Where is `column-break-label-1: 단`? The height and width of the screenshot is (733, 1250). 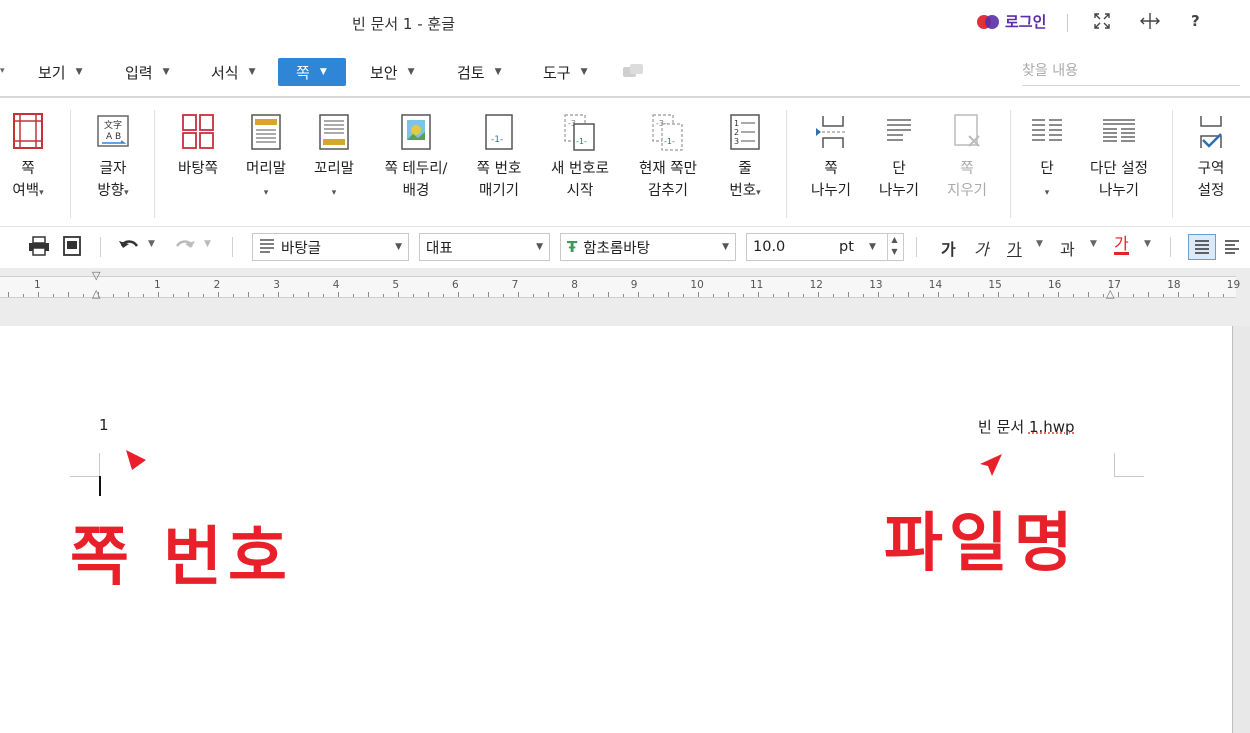 column-break-label-1: 단 is located at coordinates (899, 169).